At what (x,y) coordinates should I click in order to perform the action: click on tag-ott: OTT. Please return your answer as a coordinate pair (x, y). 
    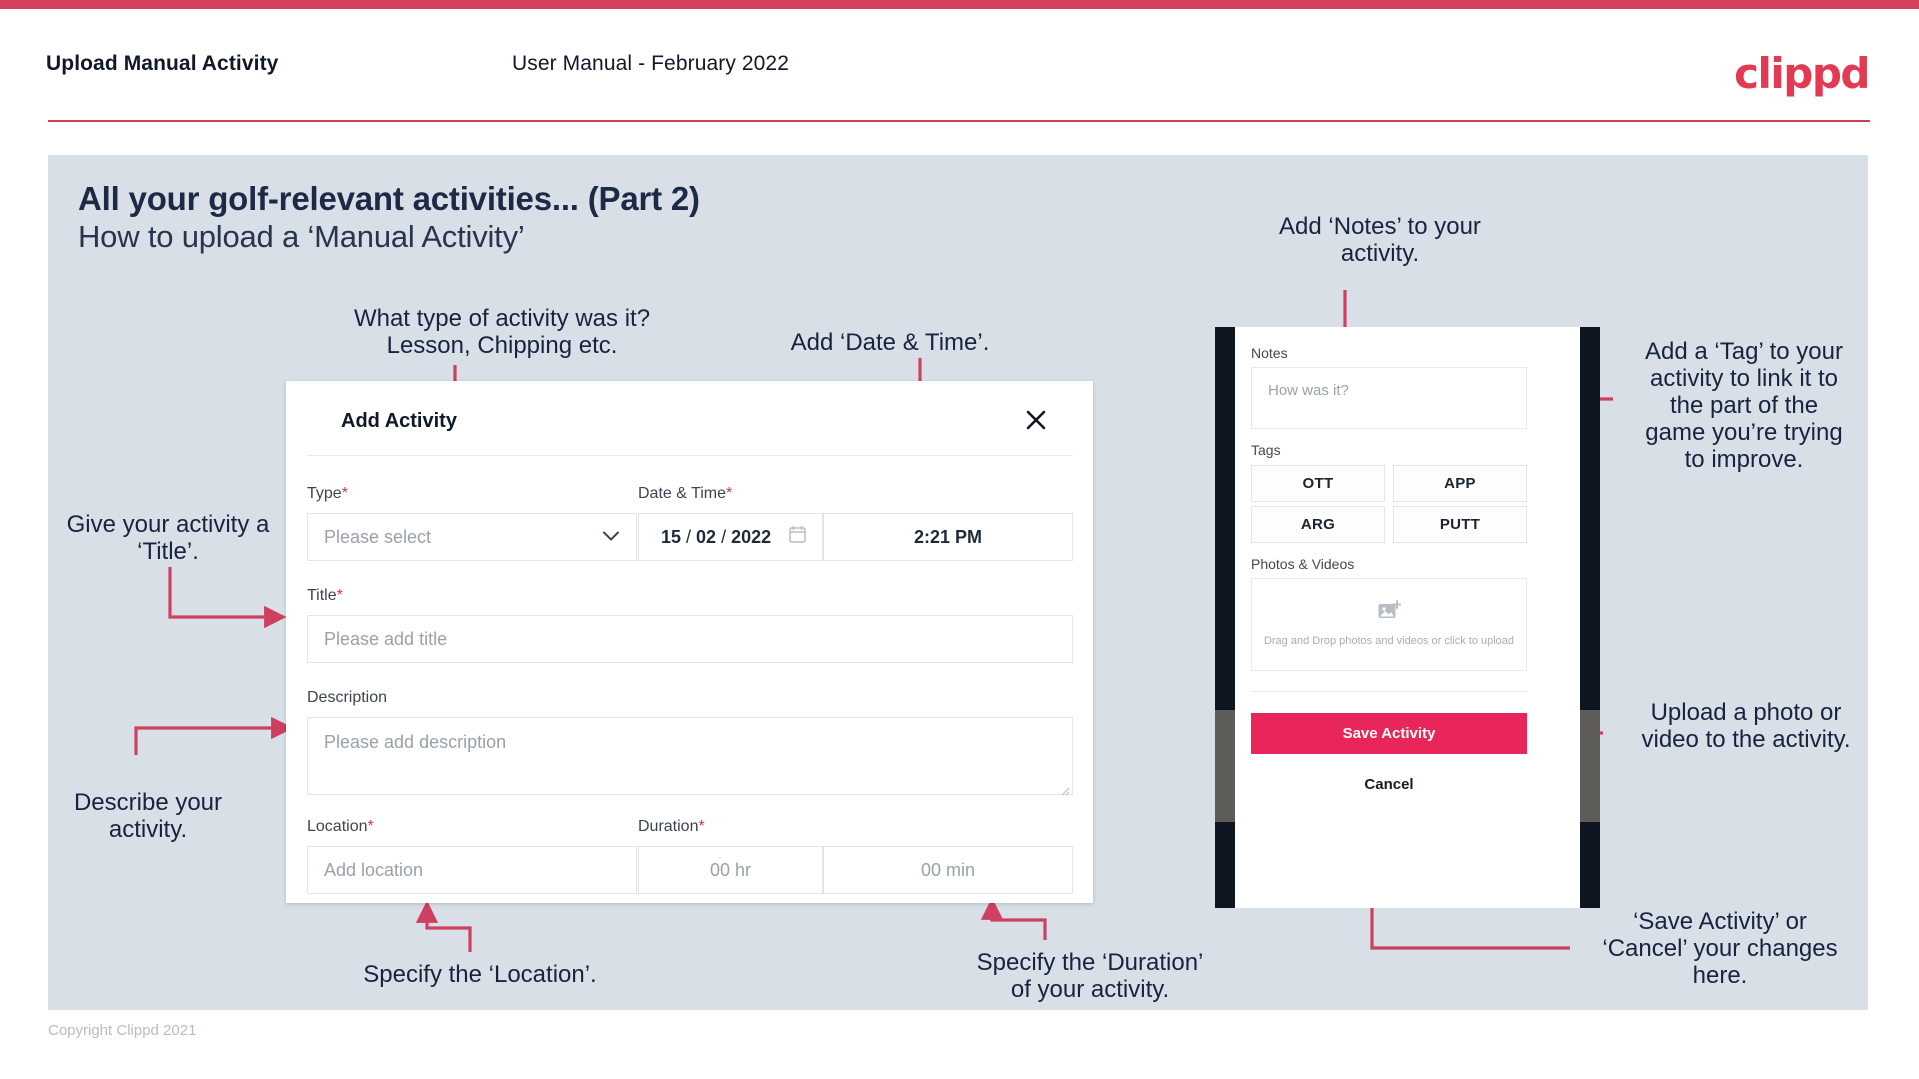
    Looking at the image, I should click on (1318, 483).